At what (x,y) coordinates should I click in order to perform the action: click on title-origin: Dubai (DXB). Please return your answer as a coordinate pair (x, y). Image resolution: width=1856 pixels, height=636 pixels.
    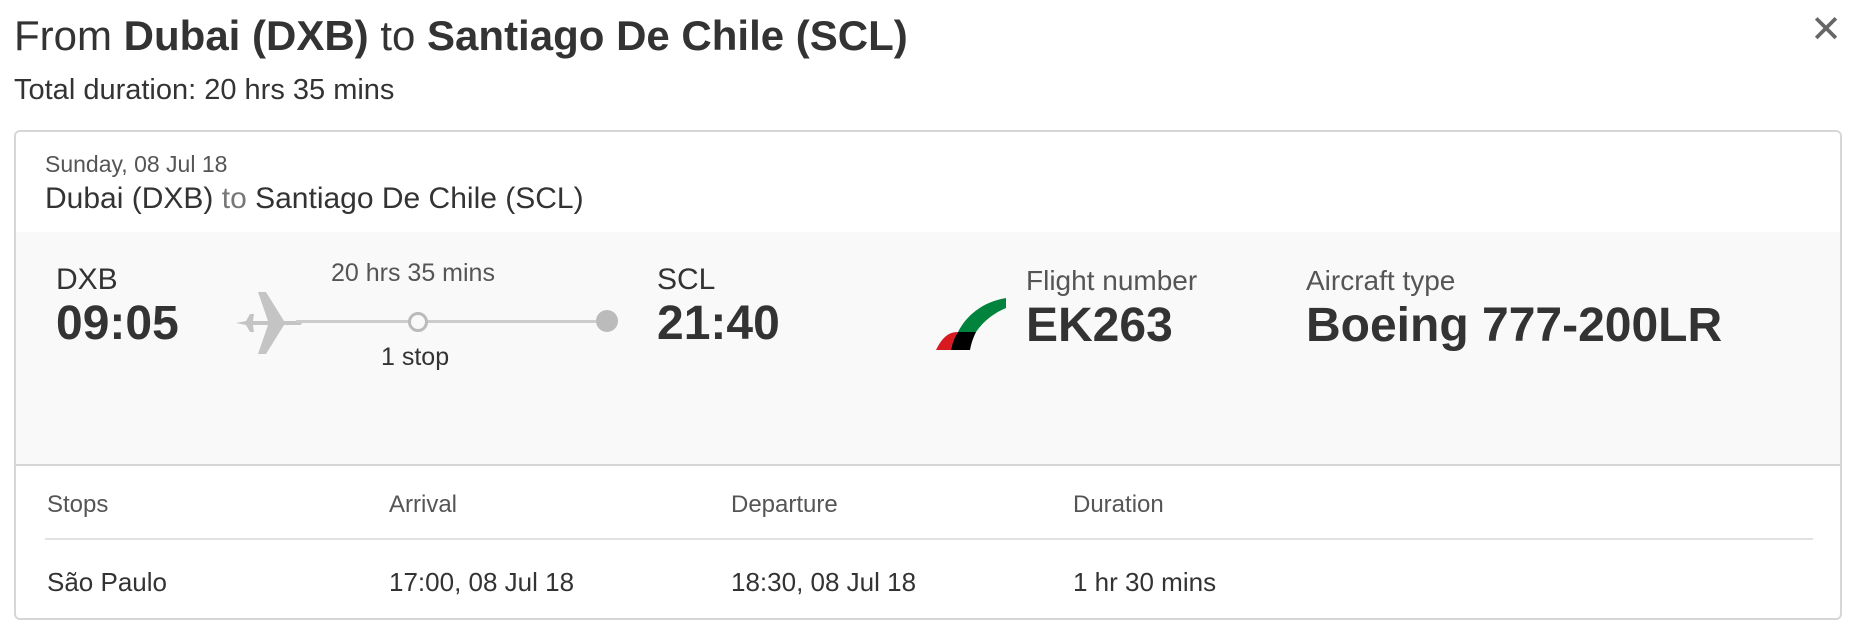
    Looking at the image, I should click on (246, 35).